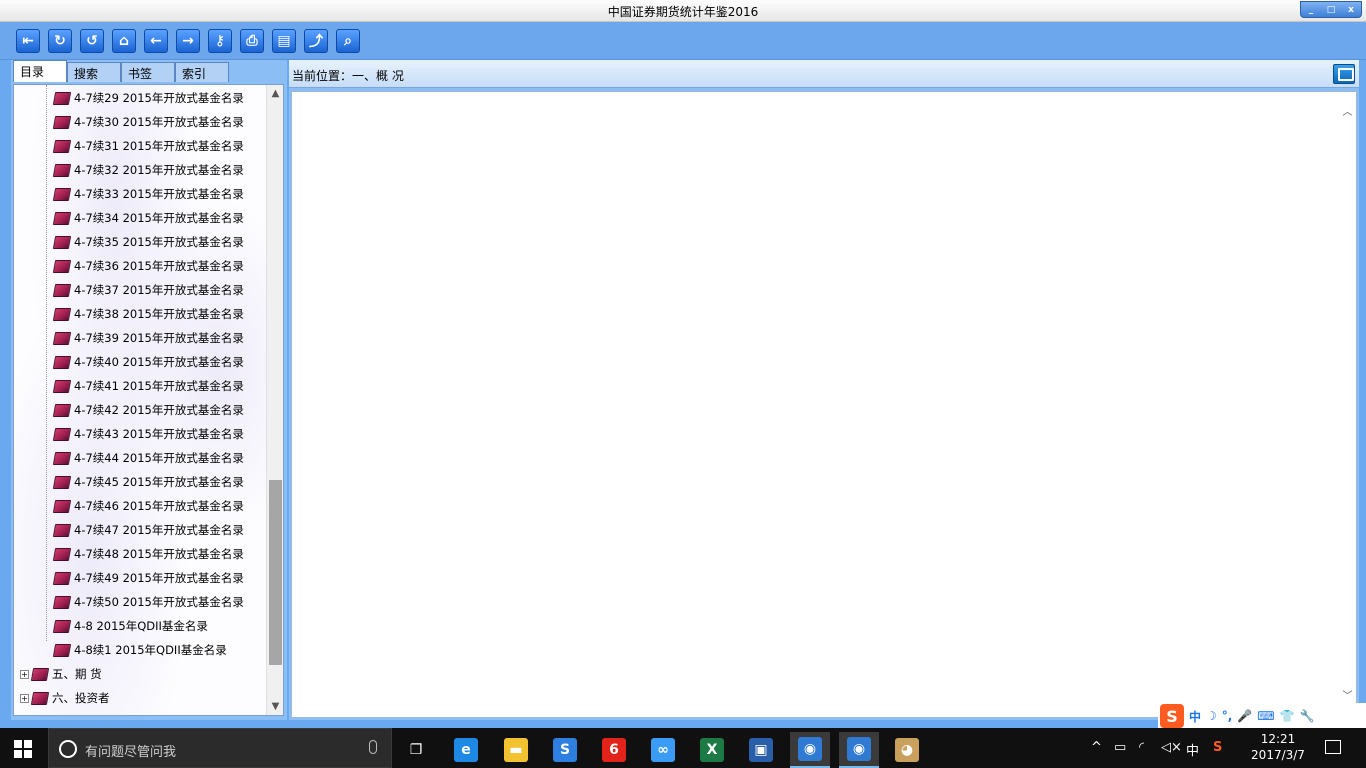  I want to click on reader-taskbar-button: ▣, so click(761, 750).